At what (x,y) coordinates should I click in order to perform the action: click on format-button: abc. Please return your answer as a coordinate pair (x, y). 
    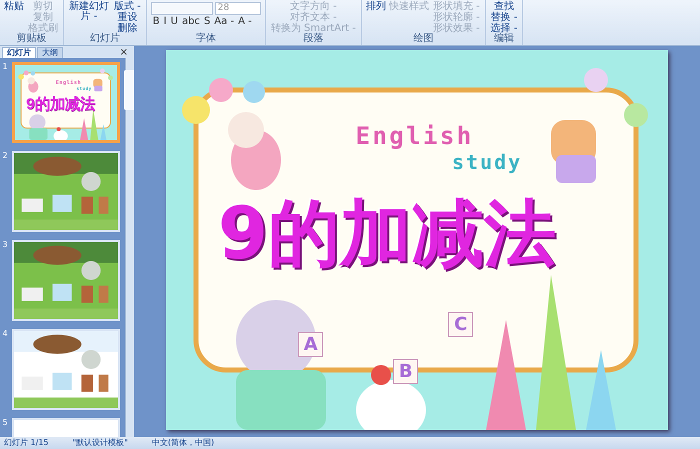
    Looking at the image, I should click on (191, 21).